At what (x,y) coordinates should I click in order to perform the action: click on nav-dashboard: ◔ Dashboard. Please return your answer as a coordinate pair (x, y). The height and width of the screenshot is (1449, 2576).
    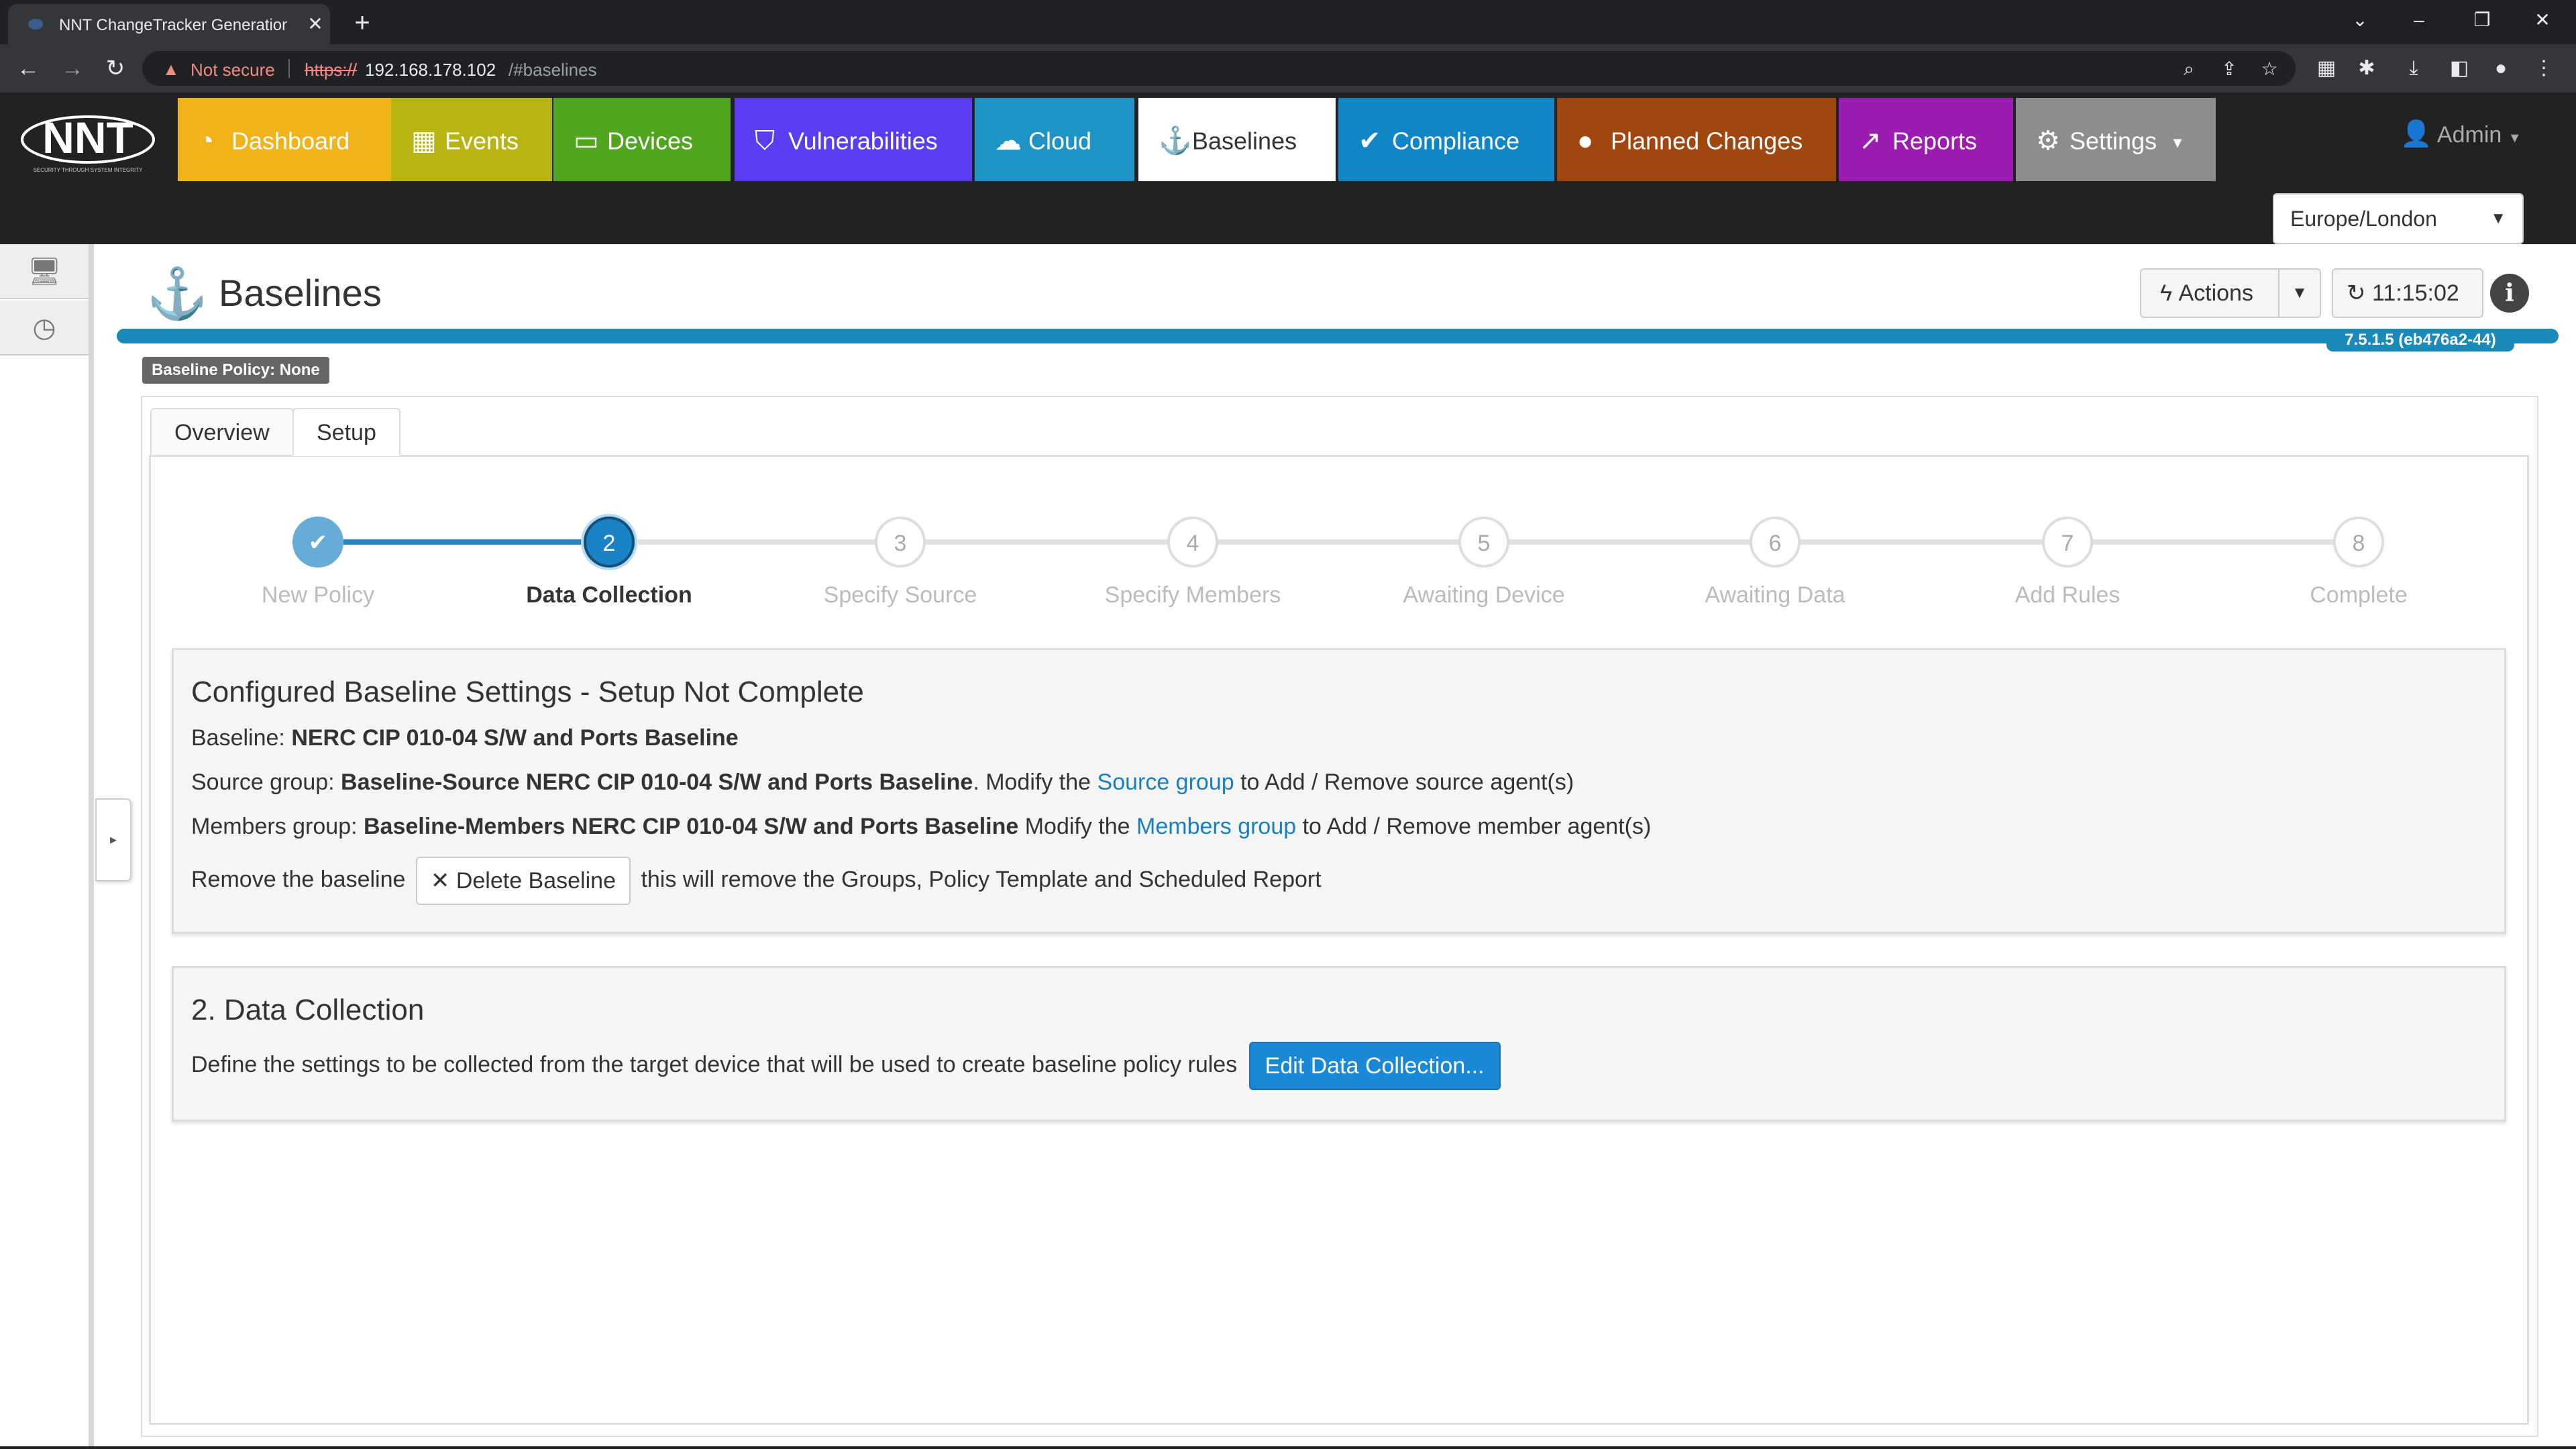
    Looking at the image, I should click on (284, 139).